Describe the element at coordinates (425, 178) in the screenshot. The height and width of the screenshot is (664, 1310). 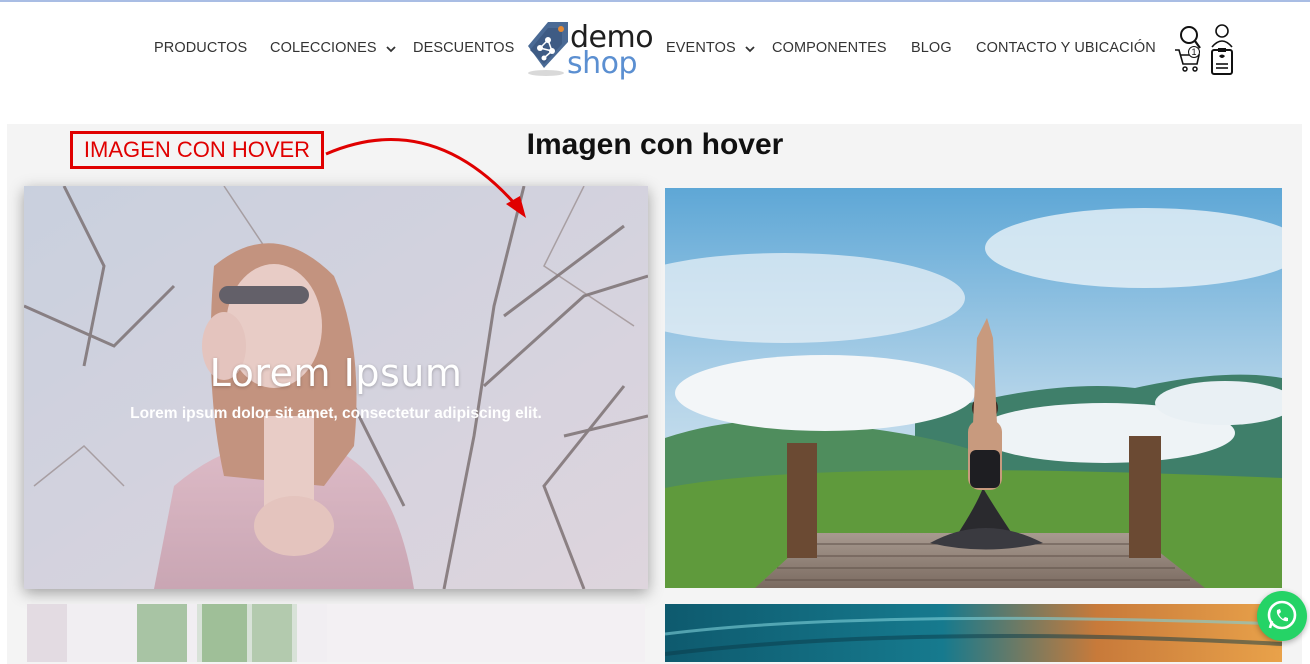
I see `annotation-arrow-icon` at that location.